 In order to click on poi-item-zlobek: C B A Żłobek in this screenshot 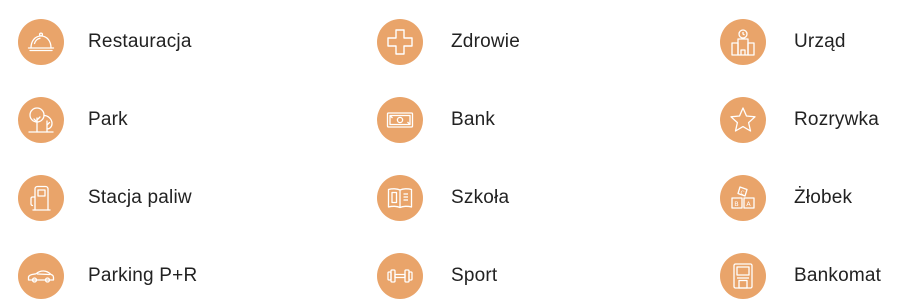, I will do `click(786, 198)`.